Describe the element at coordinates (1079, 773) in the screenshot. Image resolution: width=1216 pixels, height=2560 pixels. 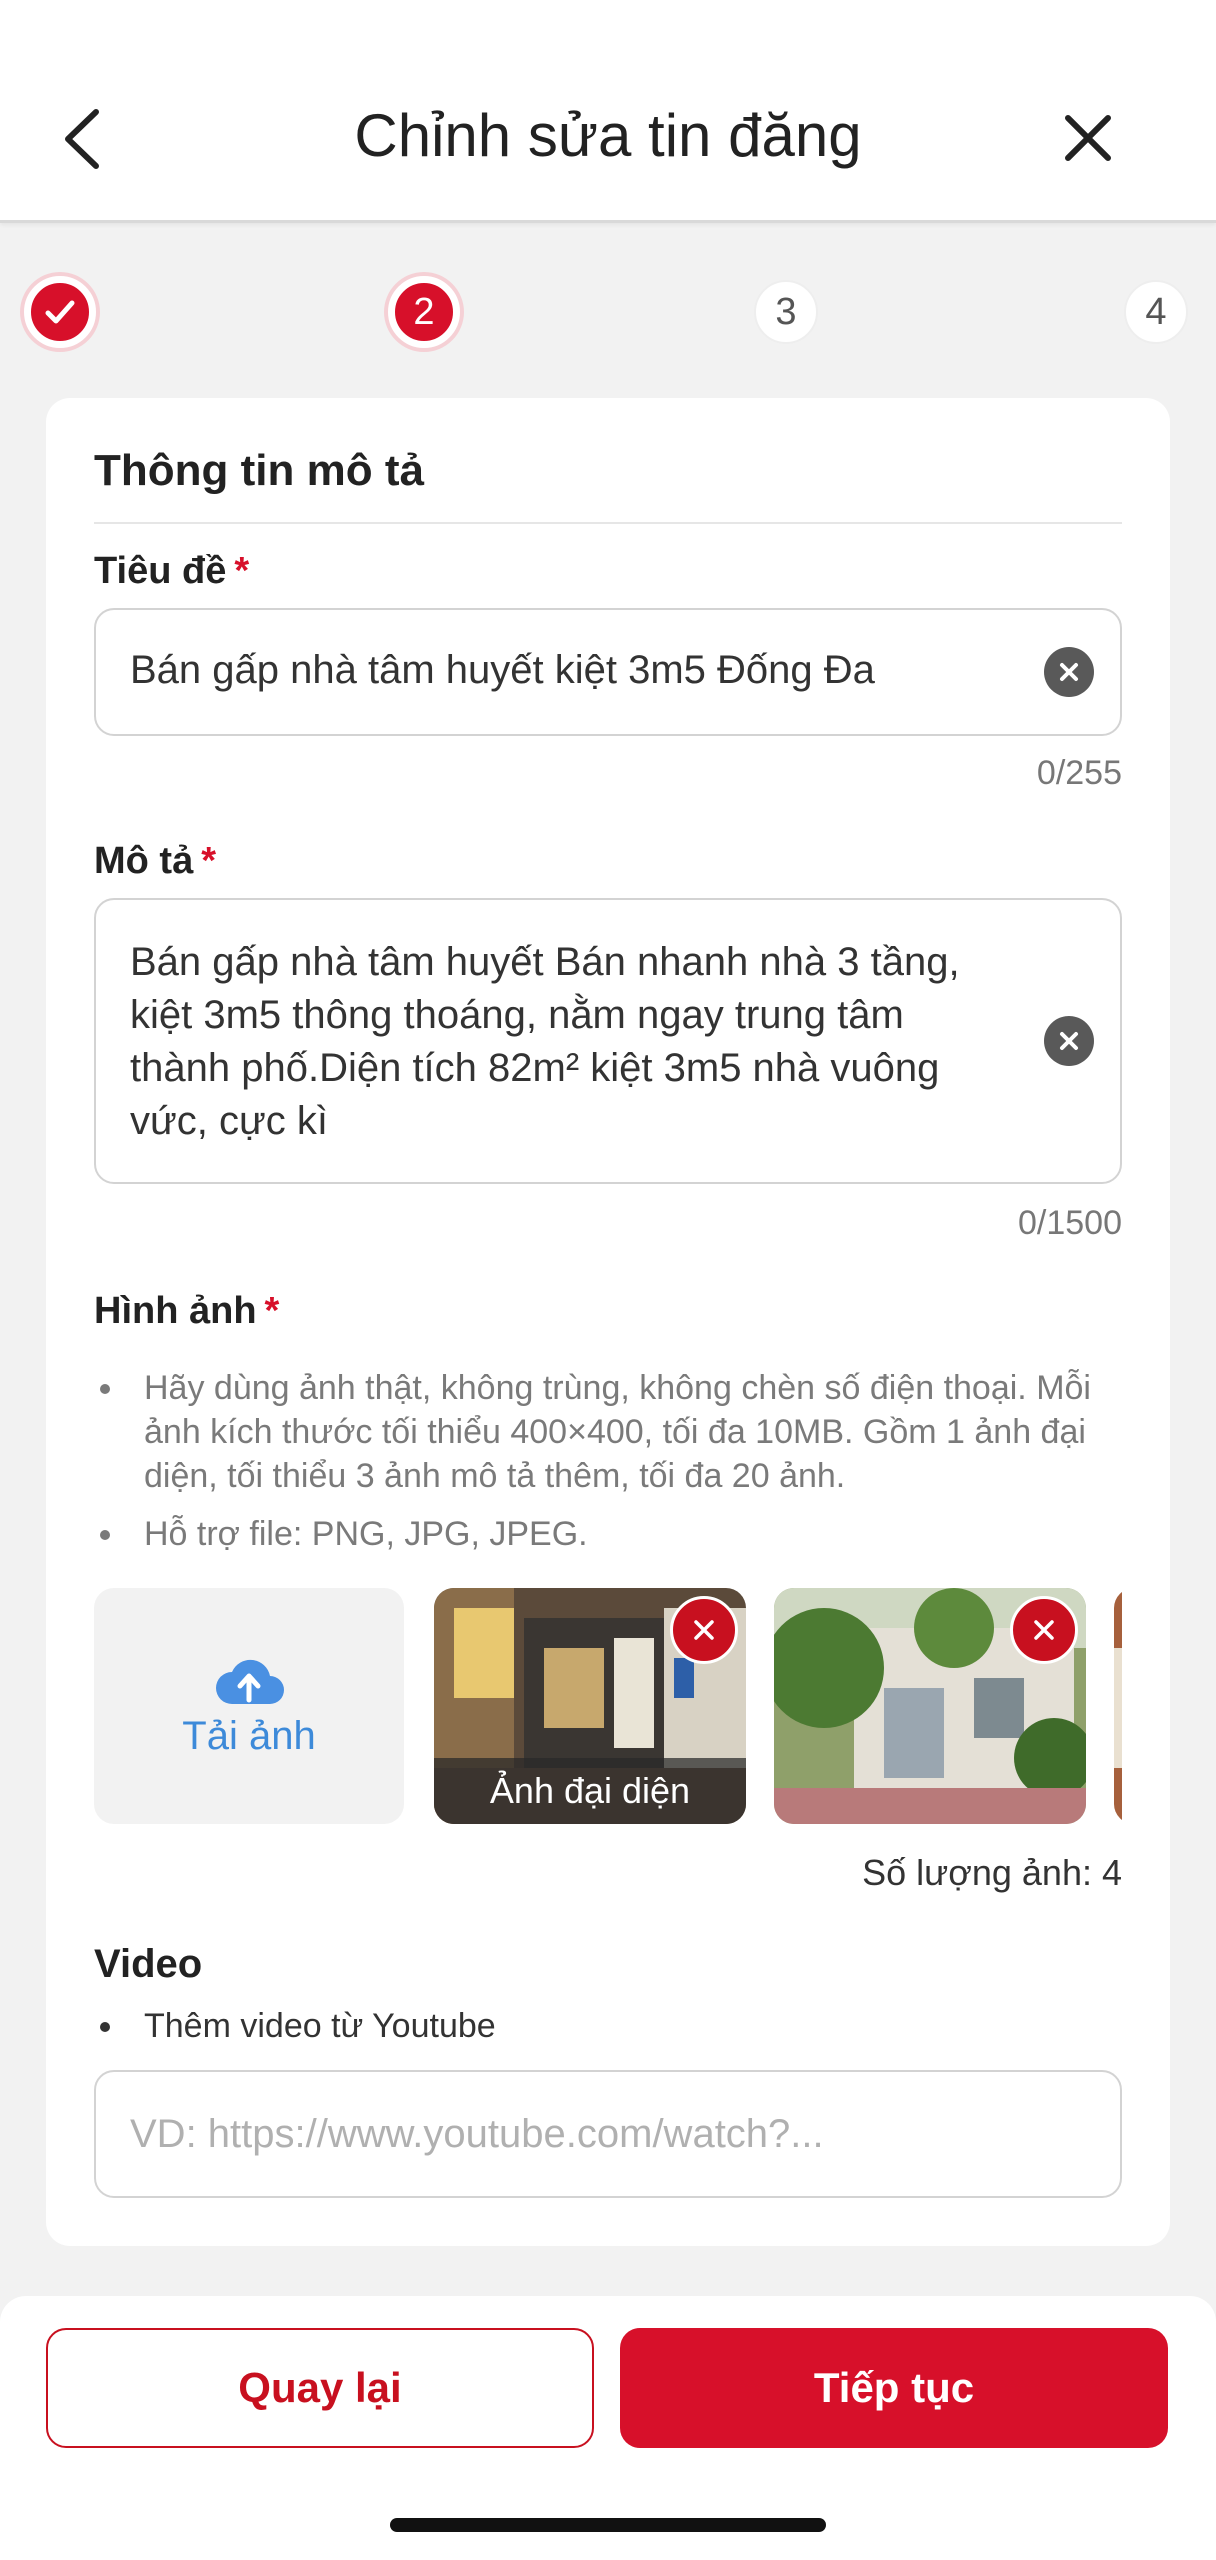
I see `title-char-counter: 0/255` at that location.